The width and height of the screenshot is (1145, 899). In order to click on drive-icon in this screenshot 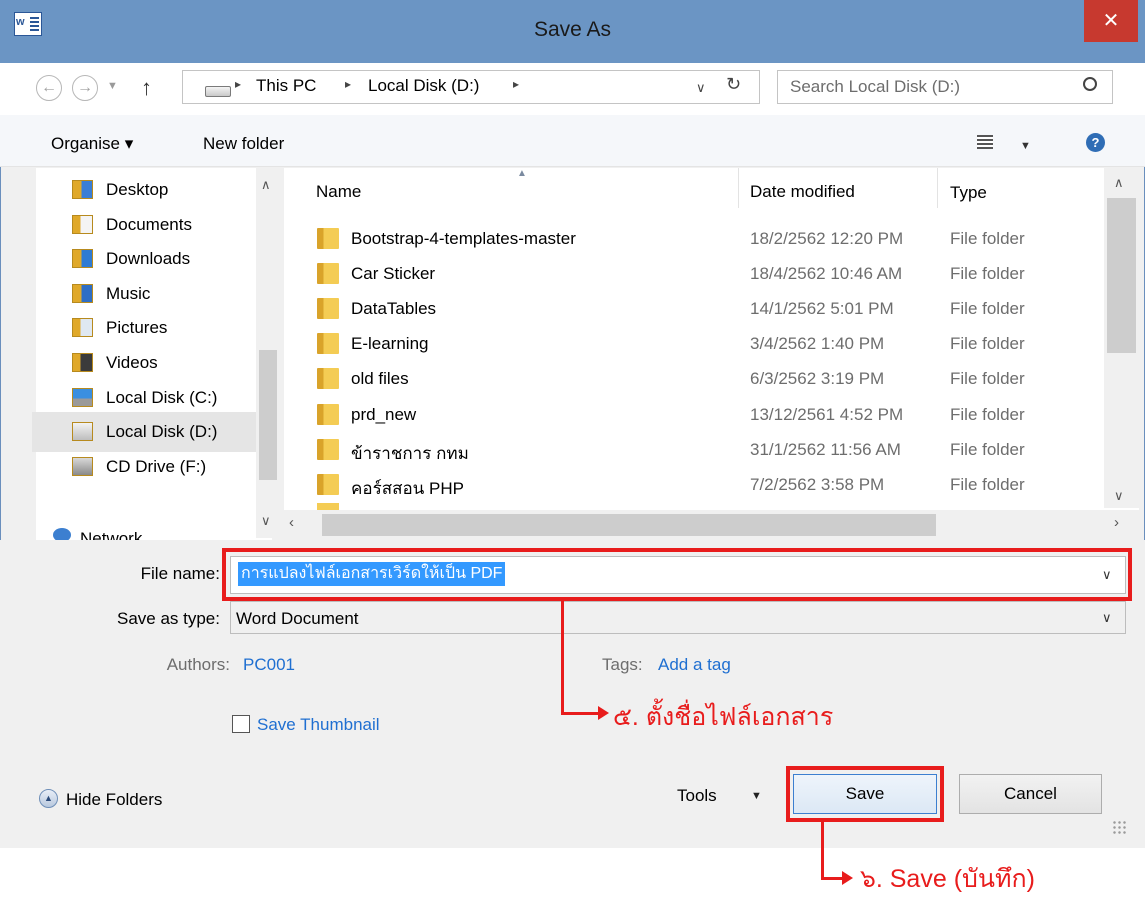, I will do `click(218, 91)`.